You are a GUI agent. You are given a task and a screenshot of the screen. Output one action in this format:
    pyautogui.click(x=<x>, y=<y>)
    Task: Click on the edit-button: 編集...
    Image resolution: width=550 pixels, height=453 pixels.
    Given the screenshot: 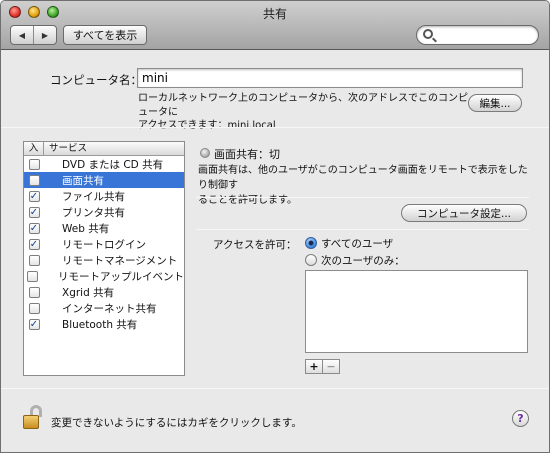 What is the action you would take?
    pyautogui.click(x=495, y=103)
    